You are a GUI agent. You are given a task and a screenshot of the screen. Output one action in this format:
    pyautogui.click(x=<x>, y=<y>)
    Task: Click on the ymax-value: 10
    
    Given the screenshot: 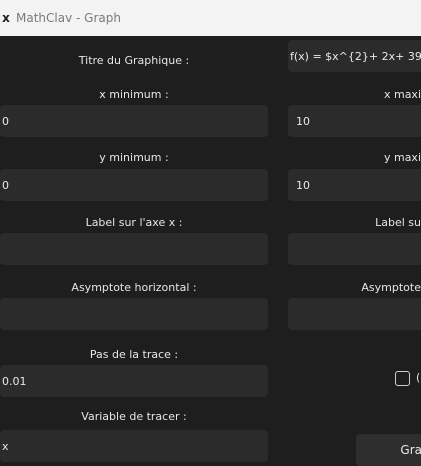 What is the action you would take?
    pyautogui.click(x=303, y=185)
    